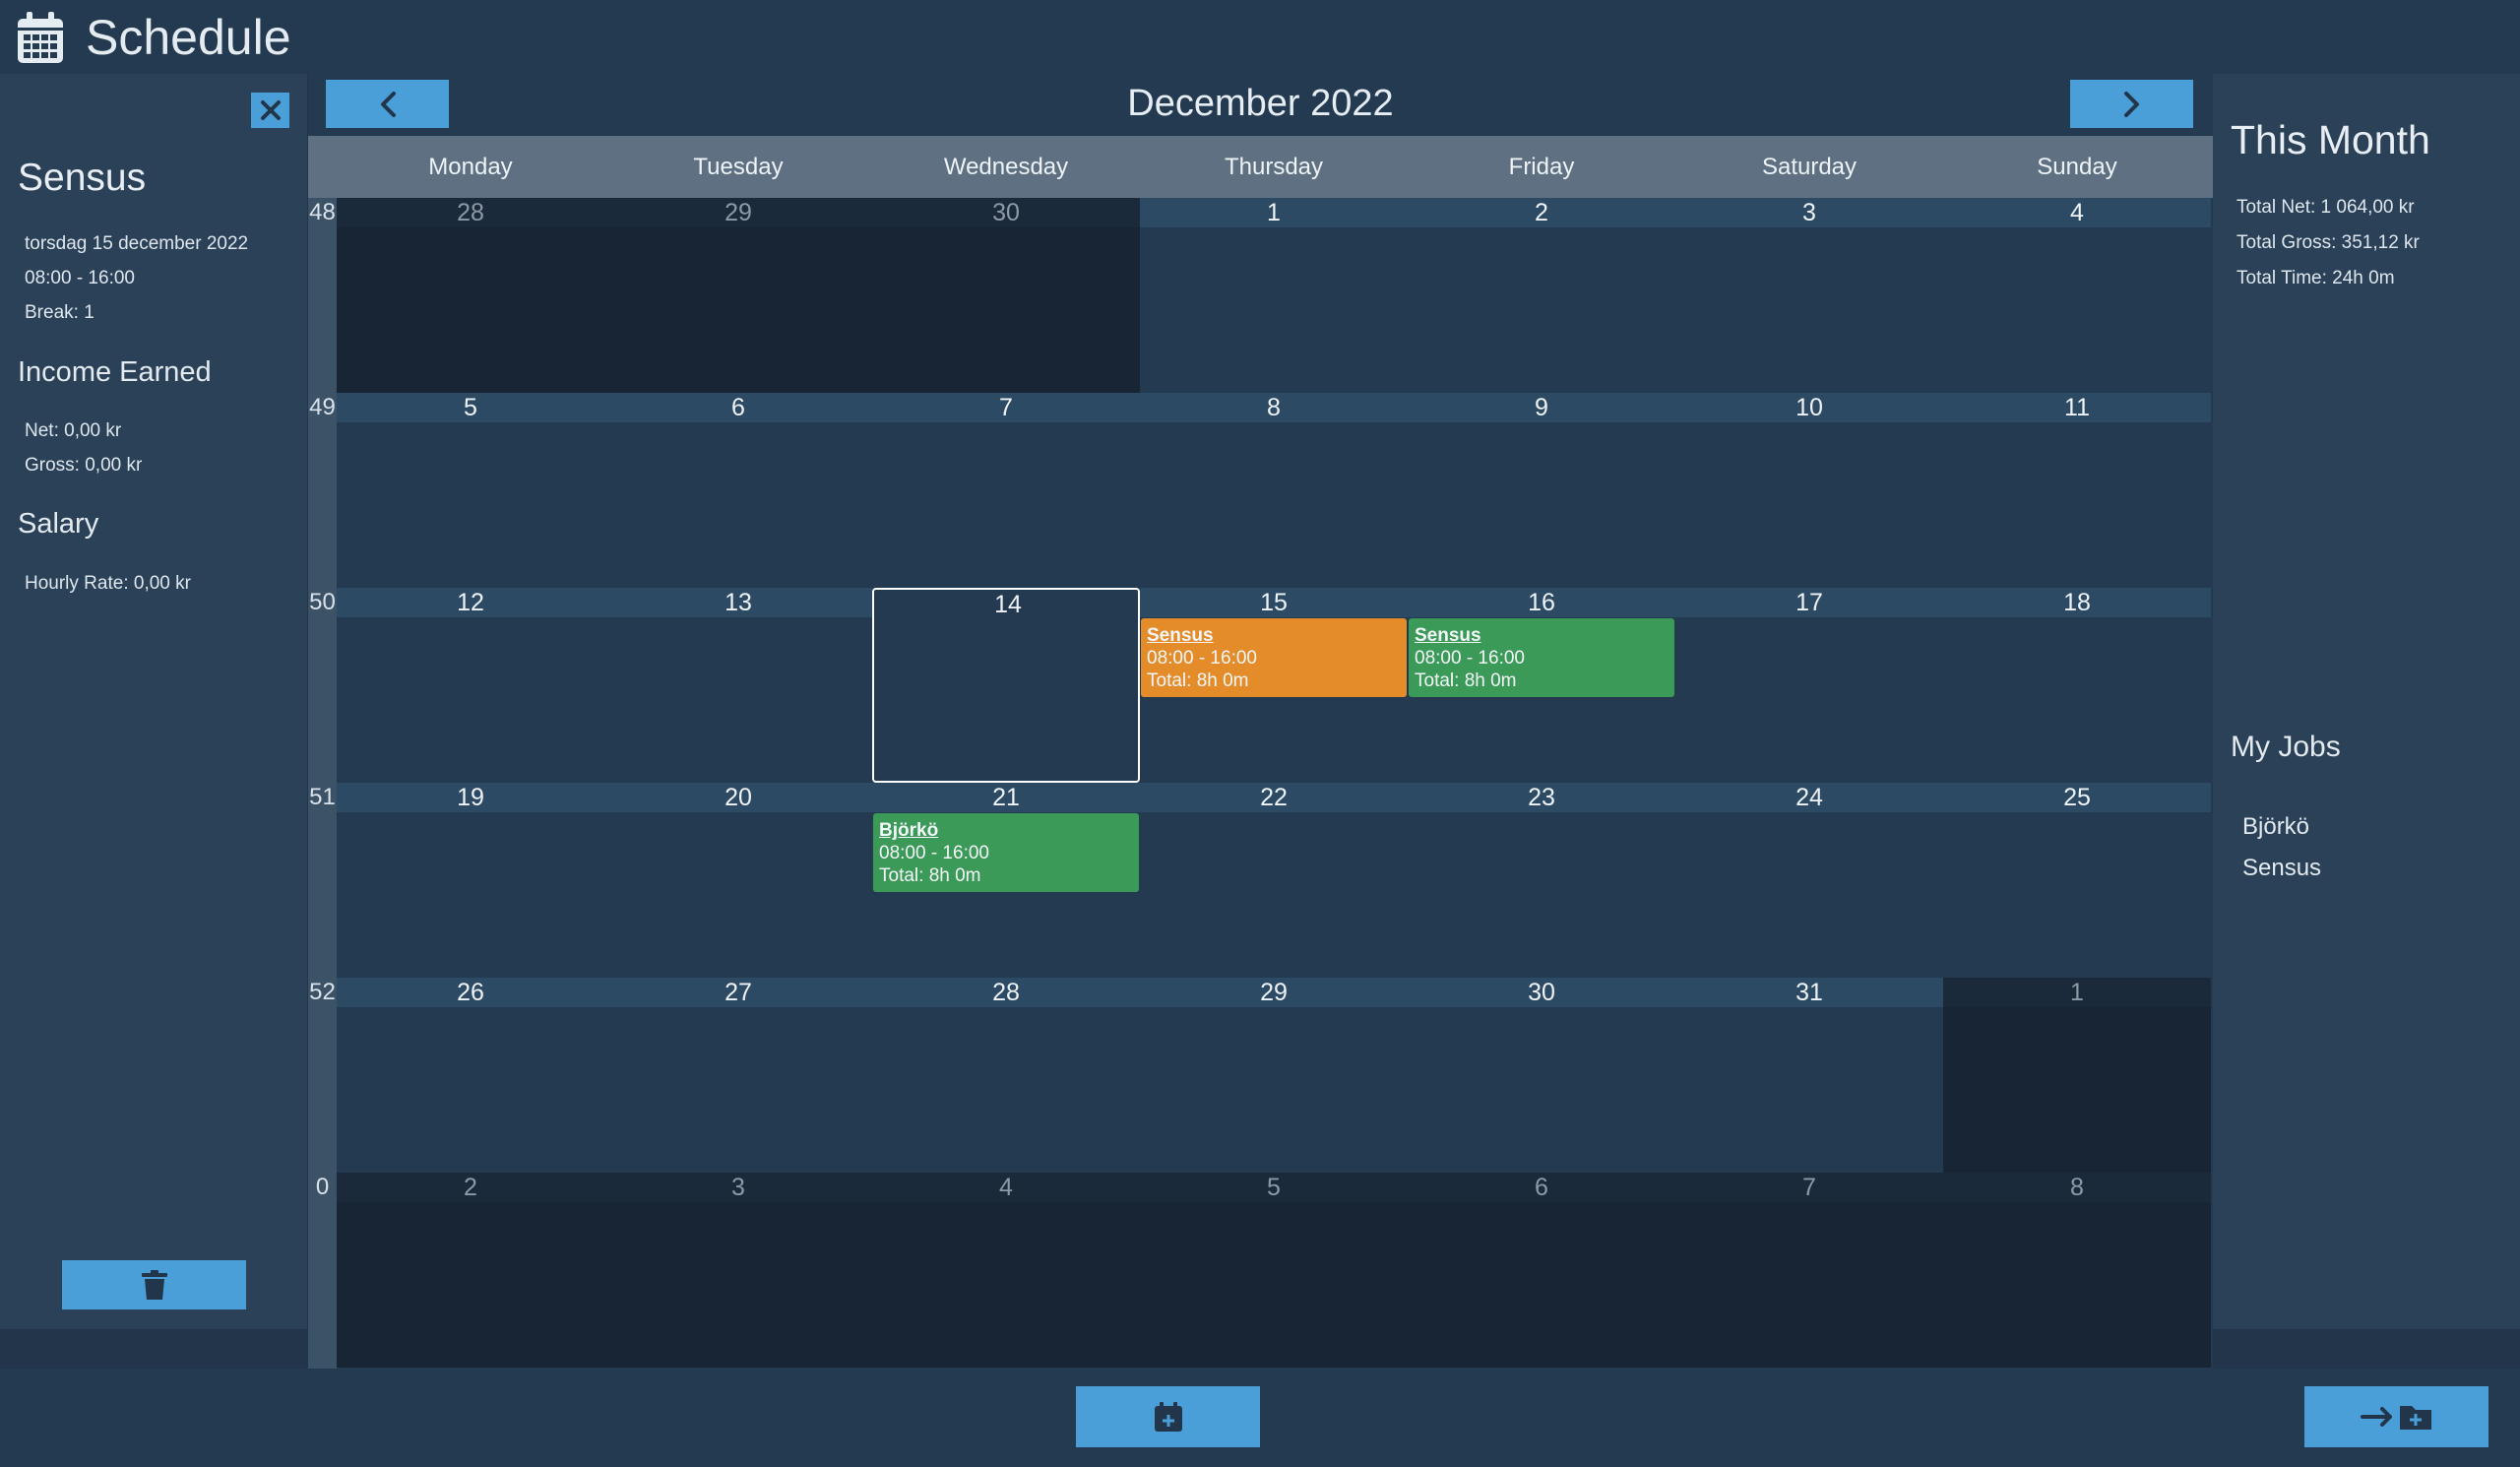 The width and height of the screenshot is (2520, 1467). Describe the element at coordinates (1006, 852) in the screenshot. I see `shift-event: Björkö 08:00 - 16:00 Total: 8h 0m` at that location.